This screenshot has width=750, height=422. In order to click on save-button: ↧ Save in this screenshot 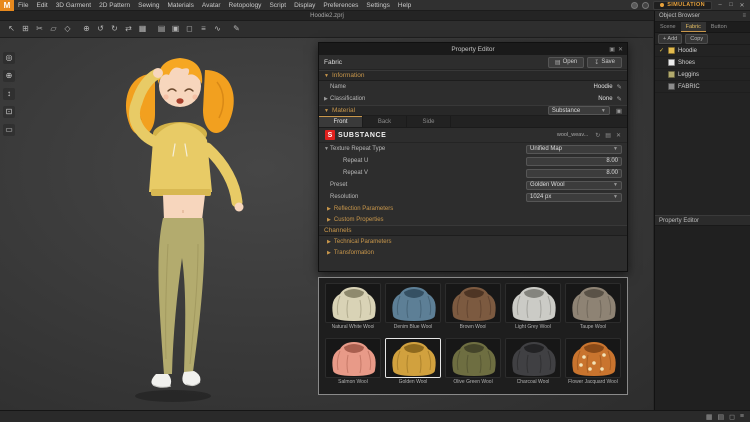, I will do `click(604, 62)`.